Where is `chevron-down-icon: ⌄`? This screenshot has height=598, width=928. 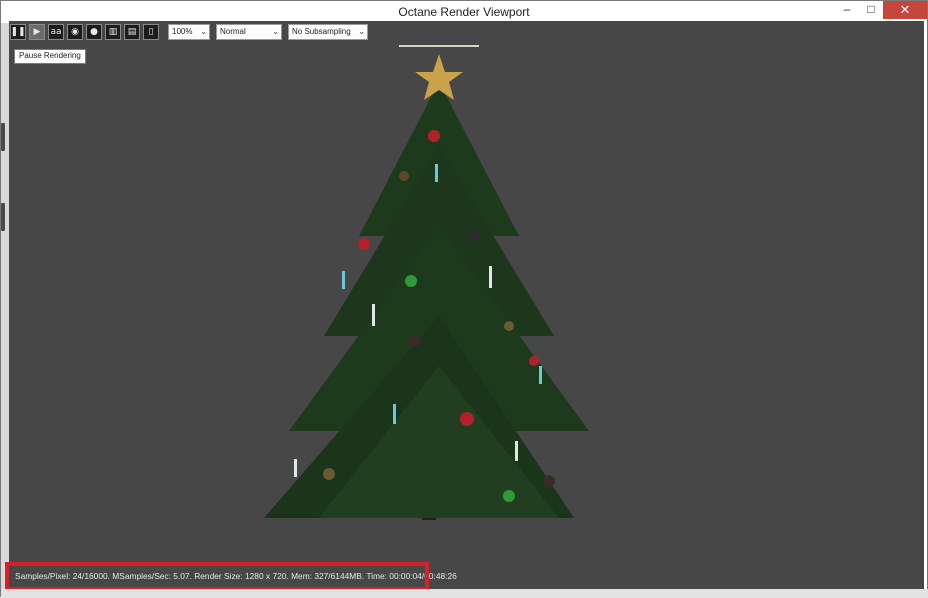
chevron-down-icon: ⌄ is located at coordinates (203, 31).